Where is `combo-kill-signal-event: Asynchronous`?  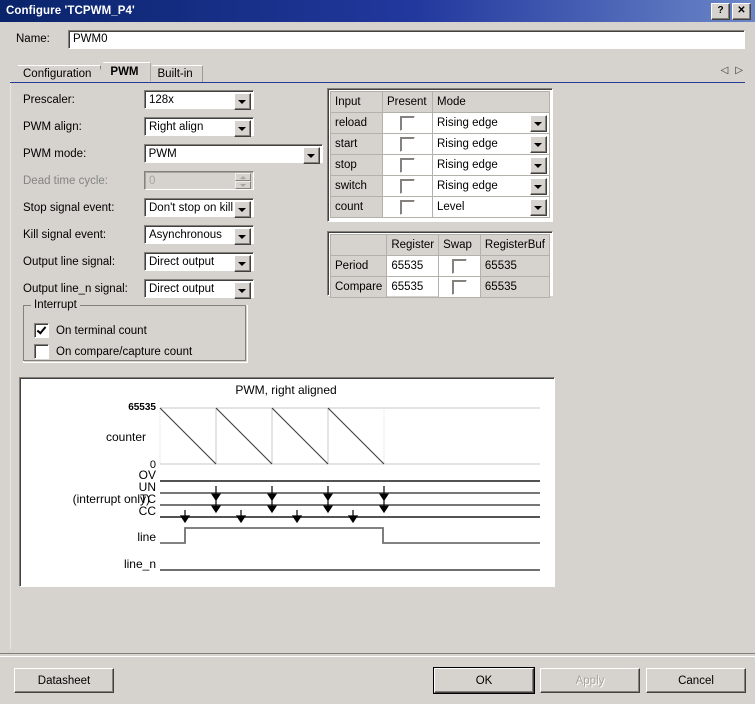
combo-kill-signal-event: Asynchronous is located at coordinates (199, 235).